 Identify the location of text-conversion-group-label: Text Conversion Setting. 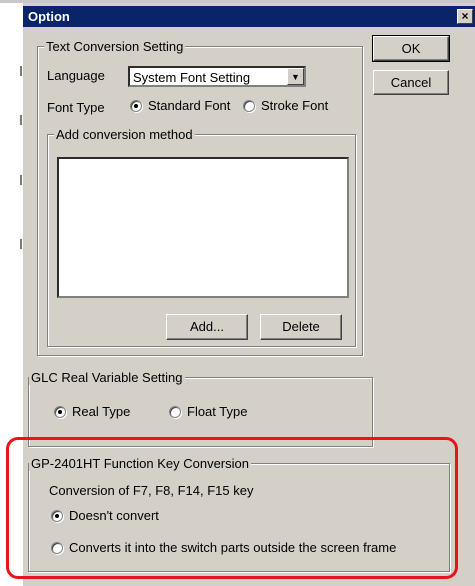
(115, 46).